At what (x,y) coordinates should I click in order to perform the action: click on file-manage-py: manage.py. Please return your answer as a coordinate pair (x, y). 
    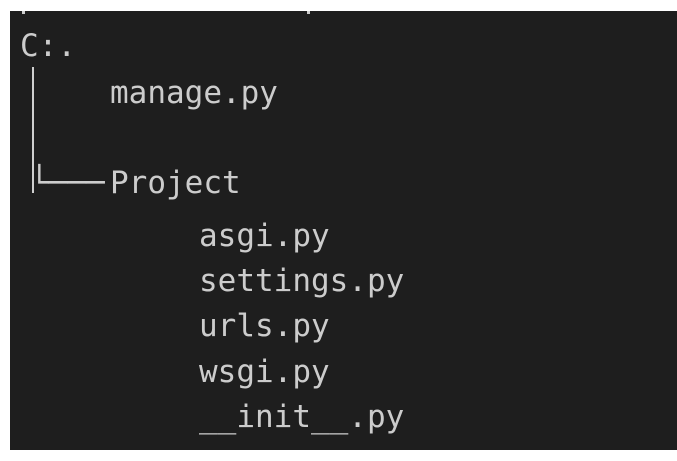
    Looking at the image, I should click on (194, 93).